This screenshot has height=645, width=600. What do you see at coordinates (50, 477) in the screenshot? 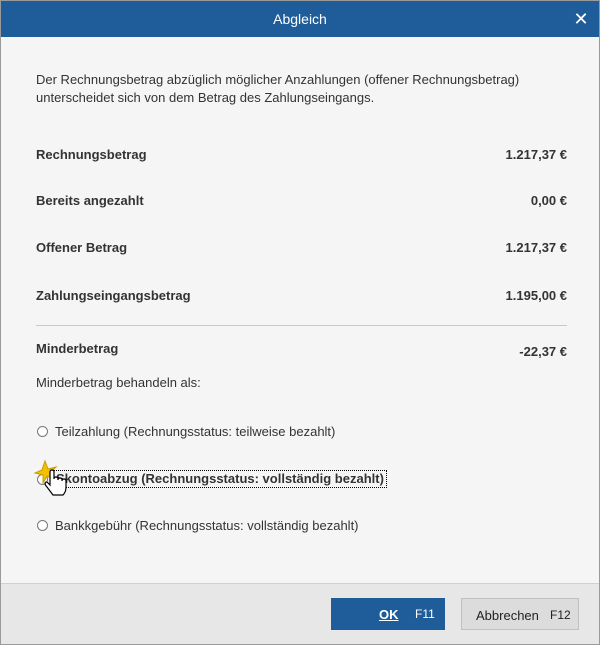
I see `hand-pointer-icon` at bounding box center [50, 477].